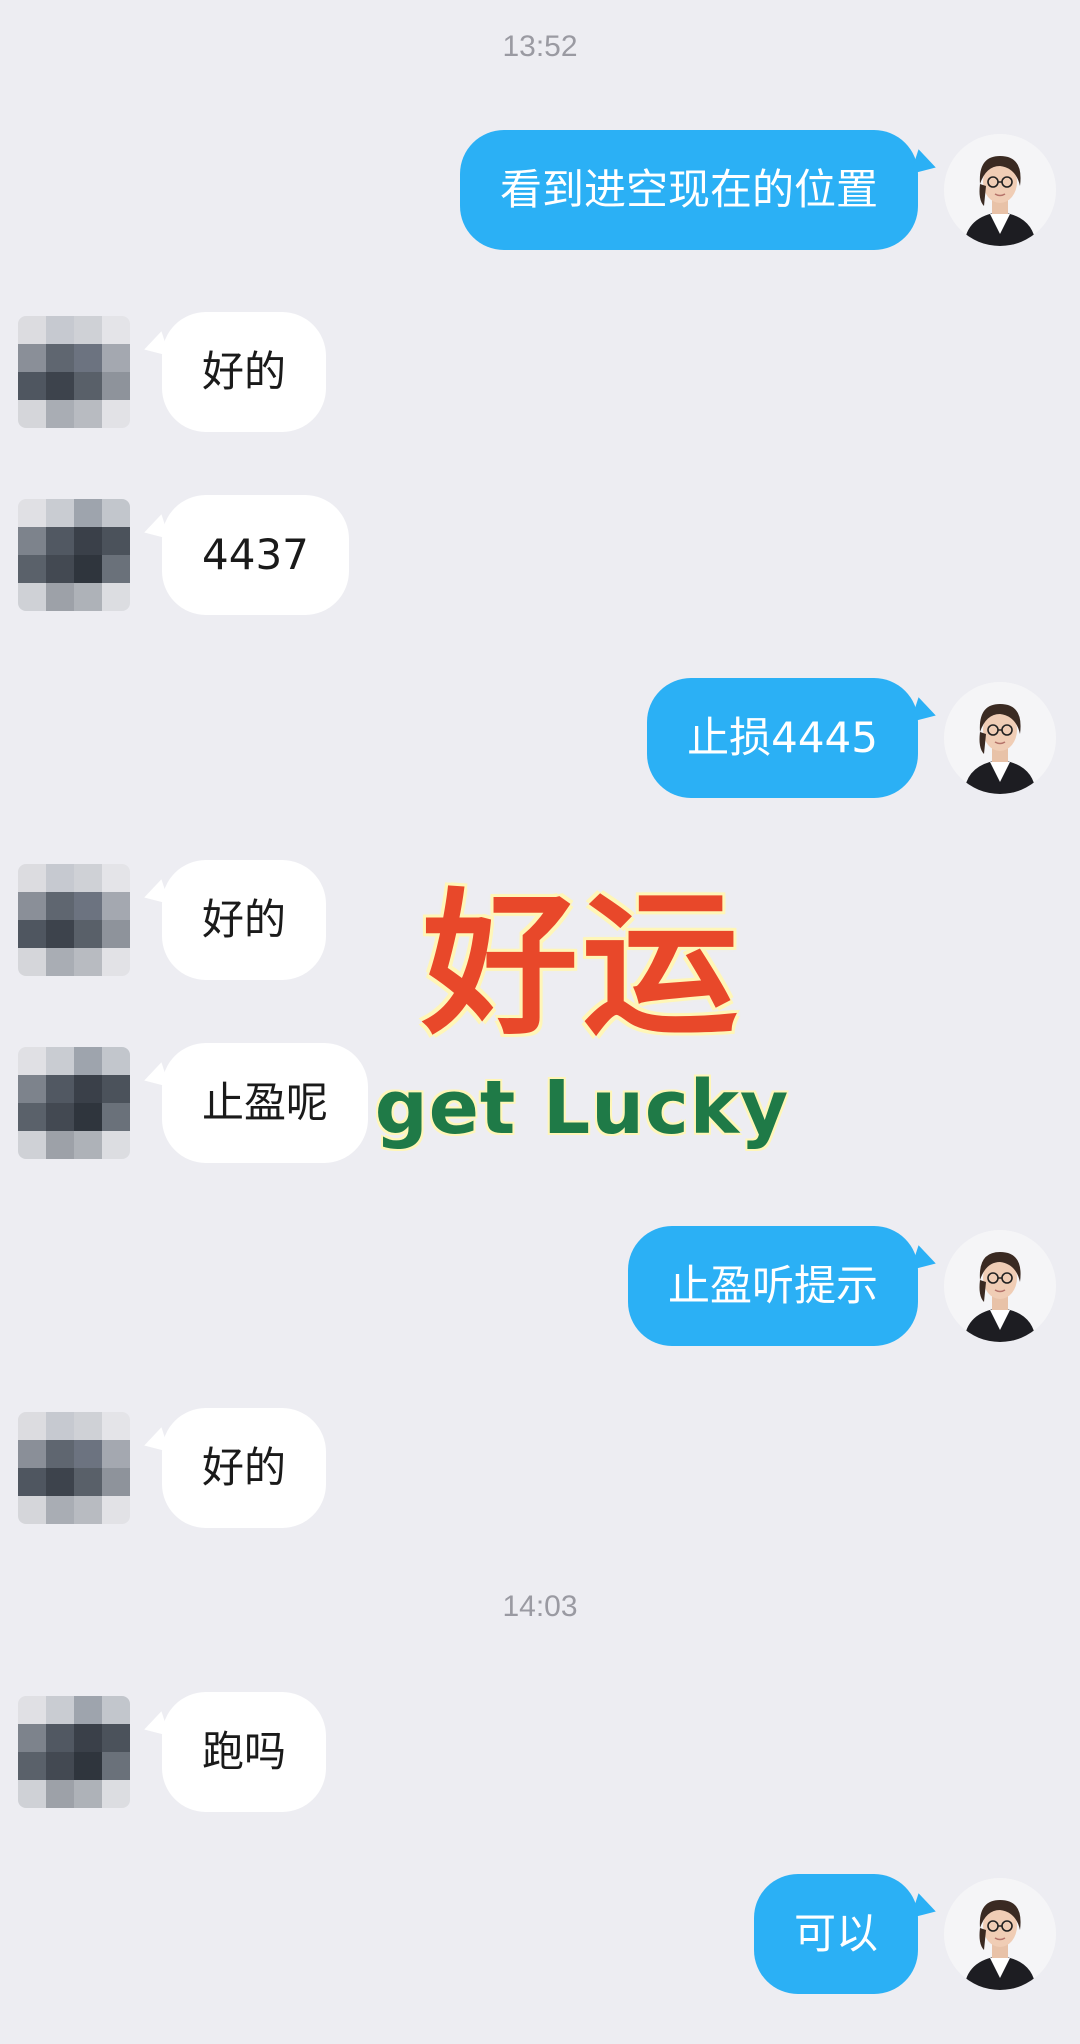  Describe the element at coordinates (540, 1934) in the screenshot. I see `message-row-outgoing: 可以` at that location.